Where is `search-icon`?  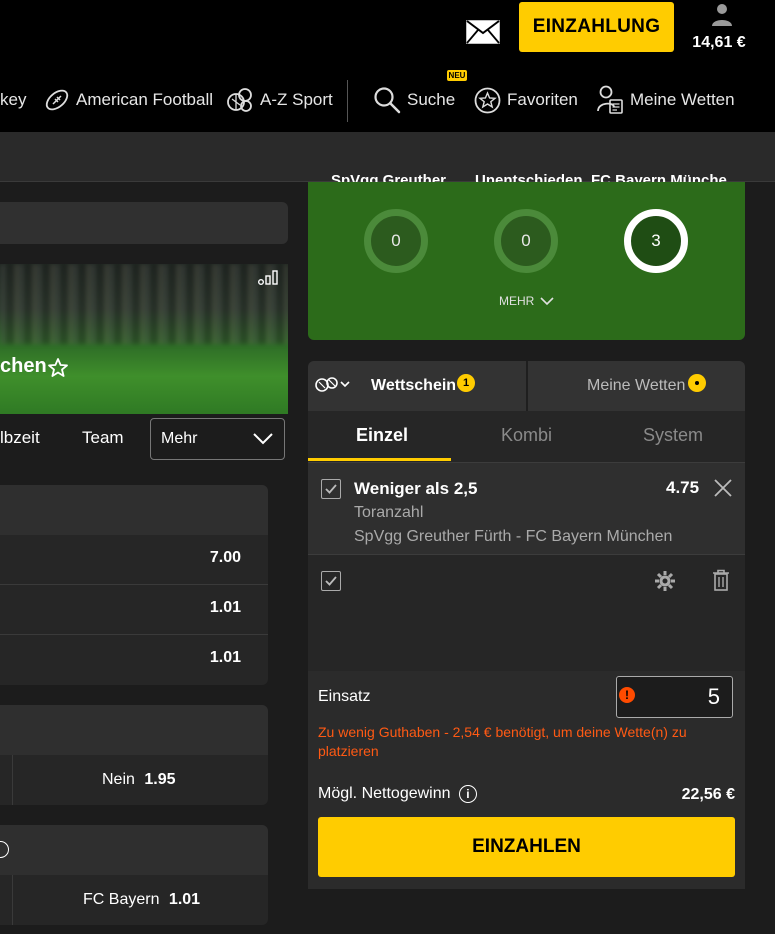
search-icon is located at coordinates (387, 100).